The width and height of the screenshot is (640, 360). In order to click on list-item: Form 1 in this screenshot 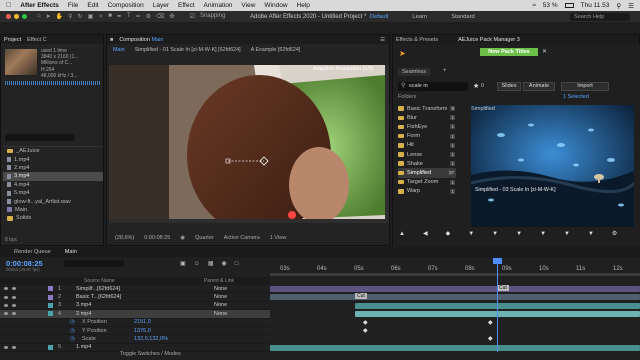, I will do `click(427, 136)`.